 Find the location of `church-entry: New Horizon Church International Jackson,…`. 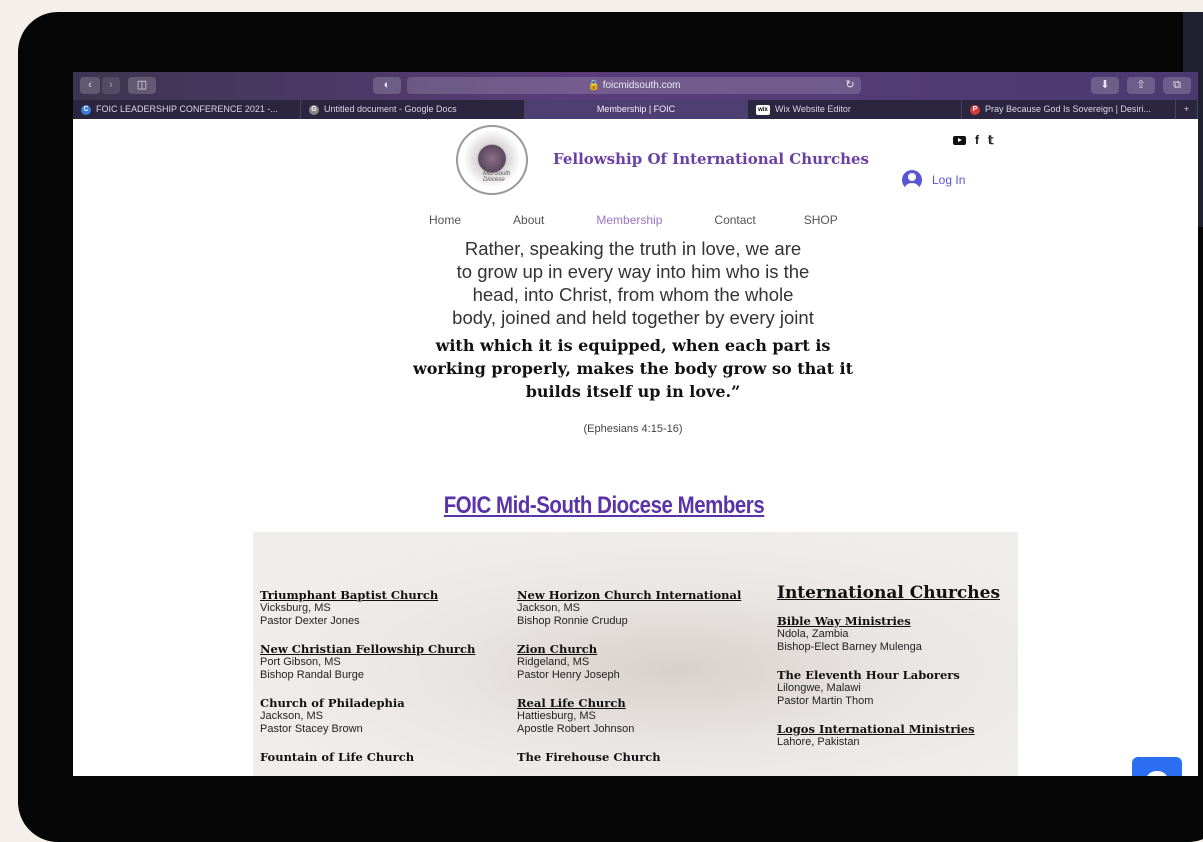

church-entry: New Horizon Church International Jackson,… is located at coordinates (647, 608).